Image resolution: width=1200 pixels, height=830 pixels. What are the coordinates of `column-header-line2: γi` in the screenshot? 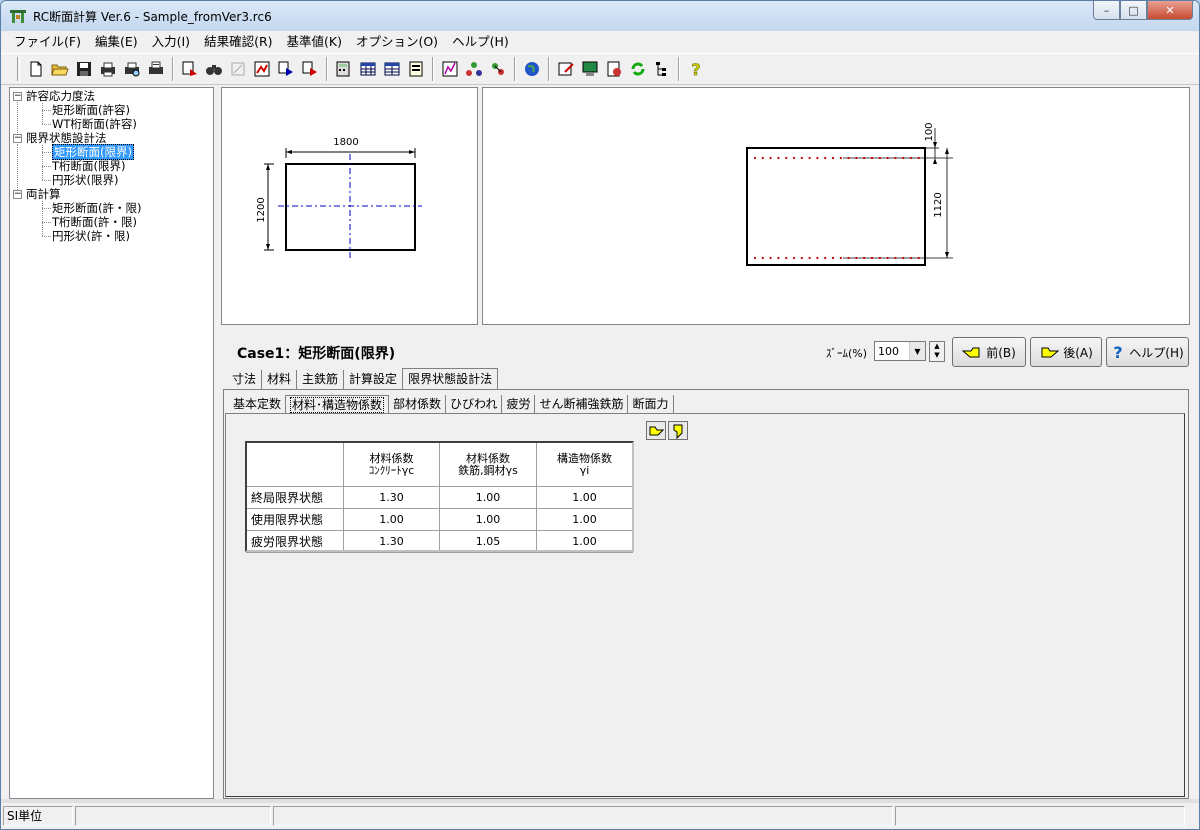 It's located at (584, 470).